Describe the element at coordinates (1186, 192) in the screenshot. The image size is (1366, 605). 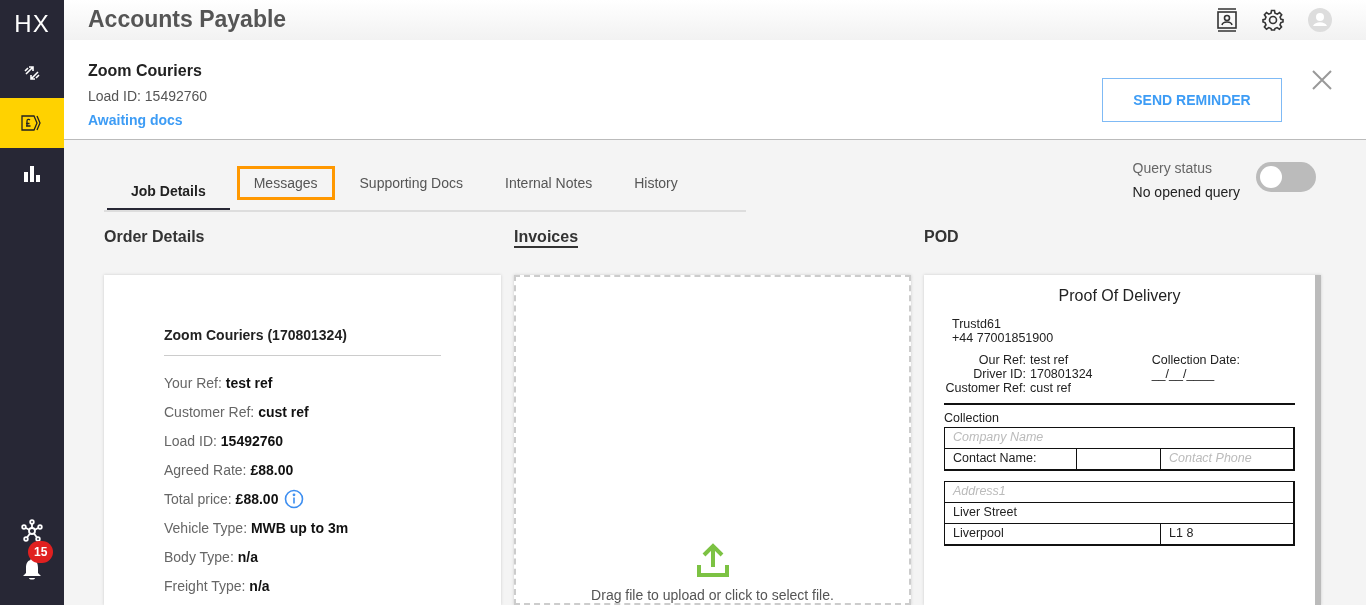
I see `query-status-value: No opened query` at that location.